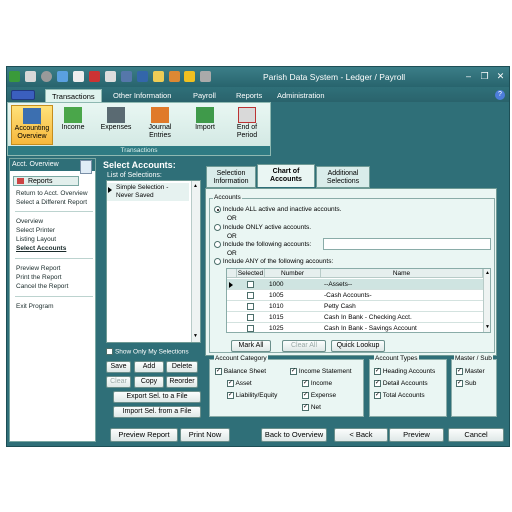 This screenshot has height=512, width=512. Describe the element at coordinates (286, 175) in the screenshot. I see `tab-chart-of-accounts: Chart of Accounts` at that location.